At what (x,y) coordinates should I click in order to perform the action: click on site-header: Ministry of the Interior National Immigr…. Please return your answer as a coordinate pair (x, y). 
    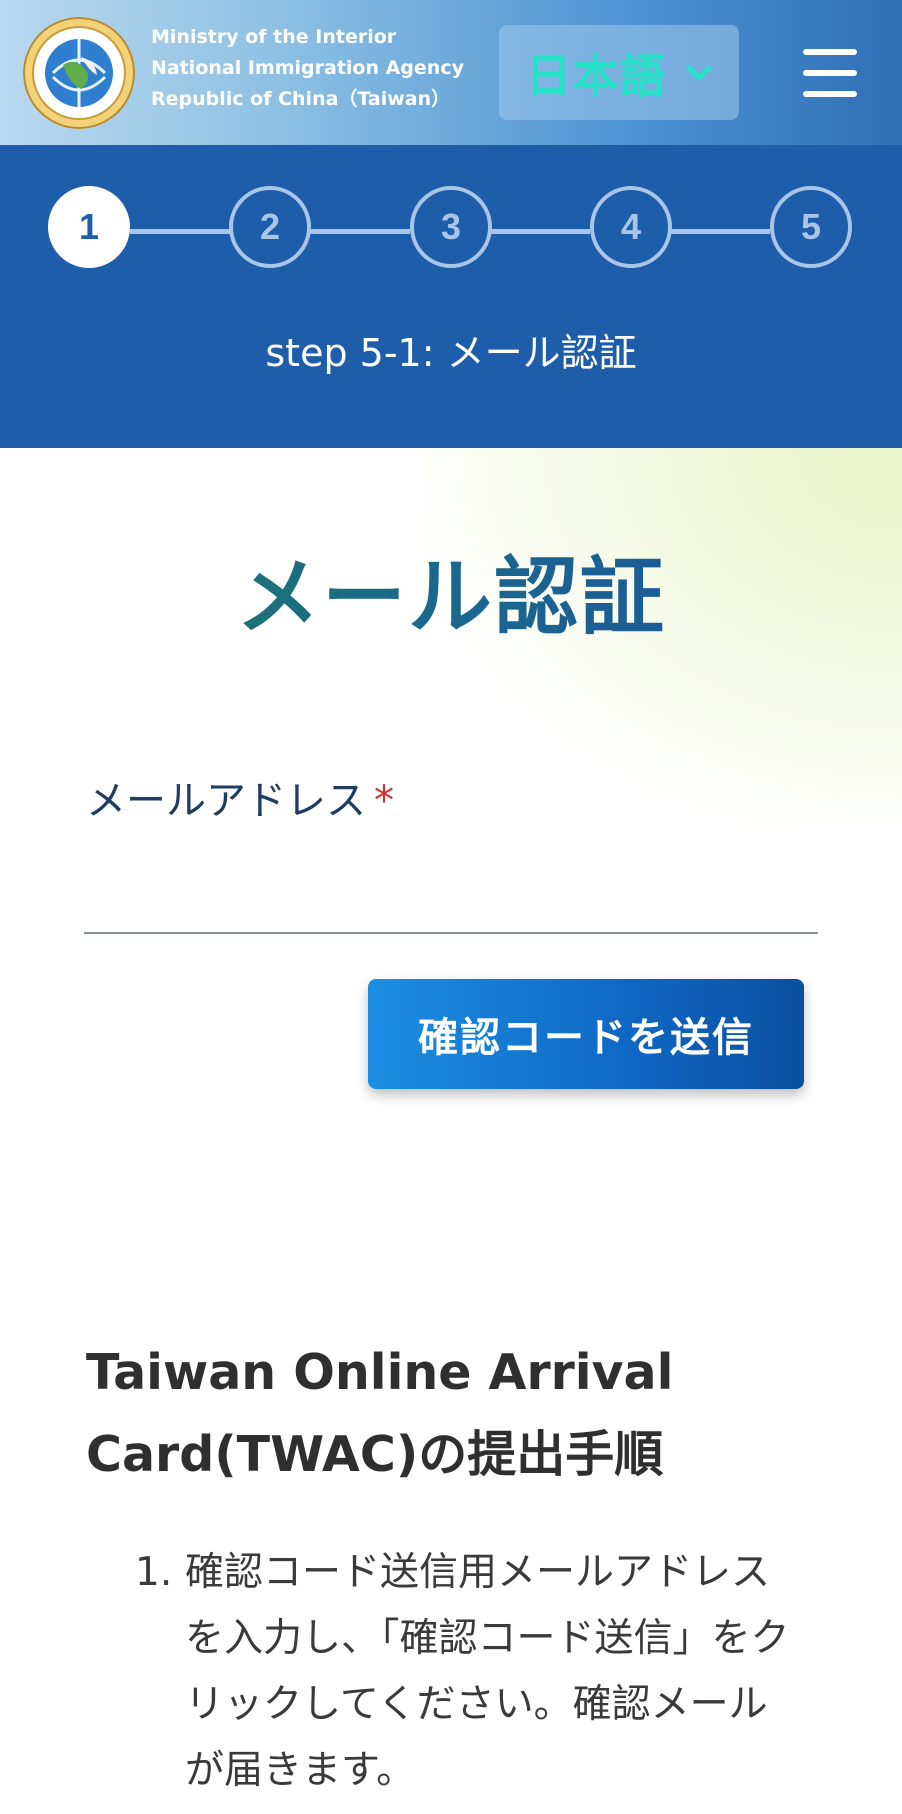
    Looking at the image, I should click on (451, 72).